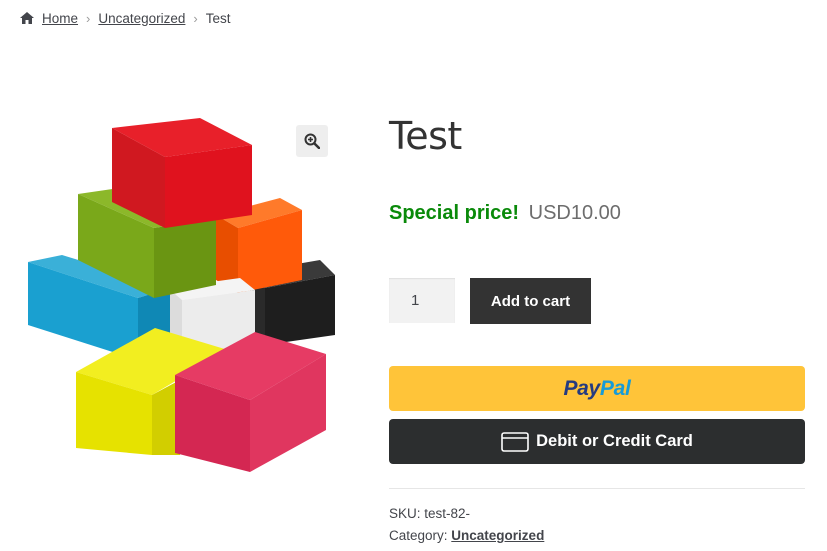  I want to click on zoom-button, so click(312, 141).